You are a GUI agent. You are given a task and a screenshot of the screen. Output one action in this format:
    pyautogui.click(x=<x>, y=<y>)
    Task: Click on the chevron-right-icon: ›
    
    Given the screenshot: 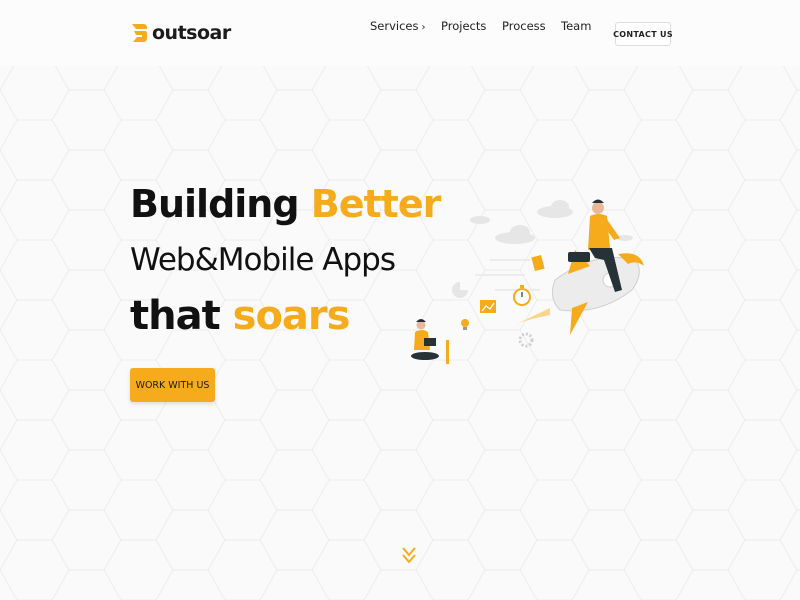 What is the action you would take?
    pyautogui.click(x=423, y=27)
    